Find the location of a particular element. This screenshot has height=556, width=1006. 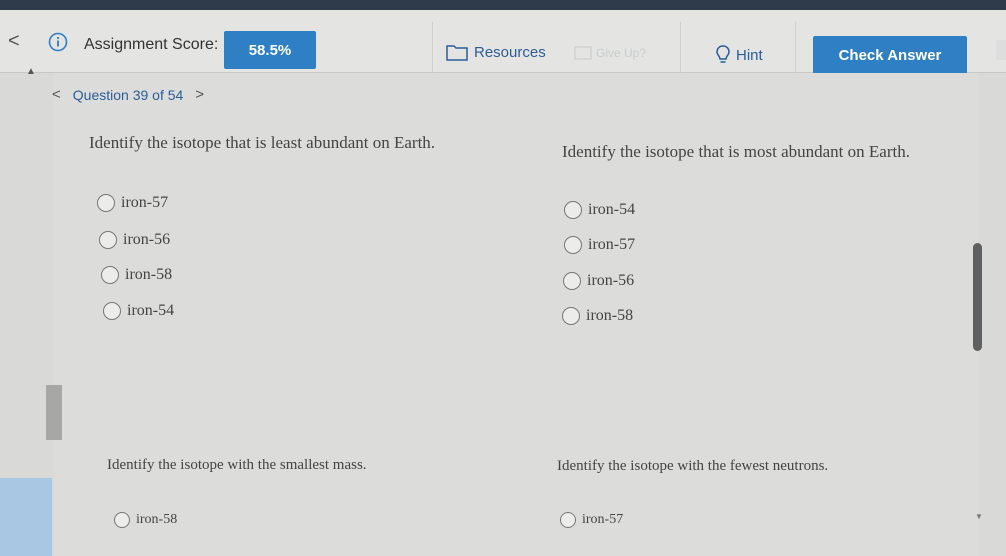

left-scroll-thumb is located at coordinates (54, 412).